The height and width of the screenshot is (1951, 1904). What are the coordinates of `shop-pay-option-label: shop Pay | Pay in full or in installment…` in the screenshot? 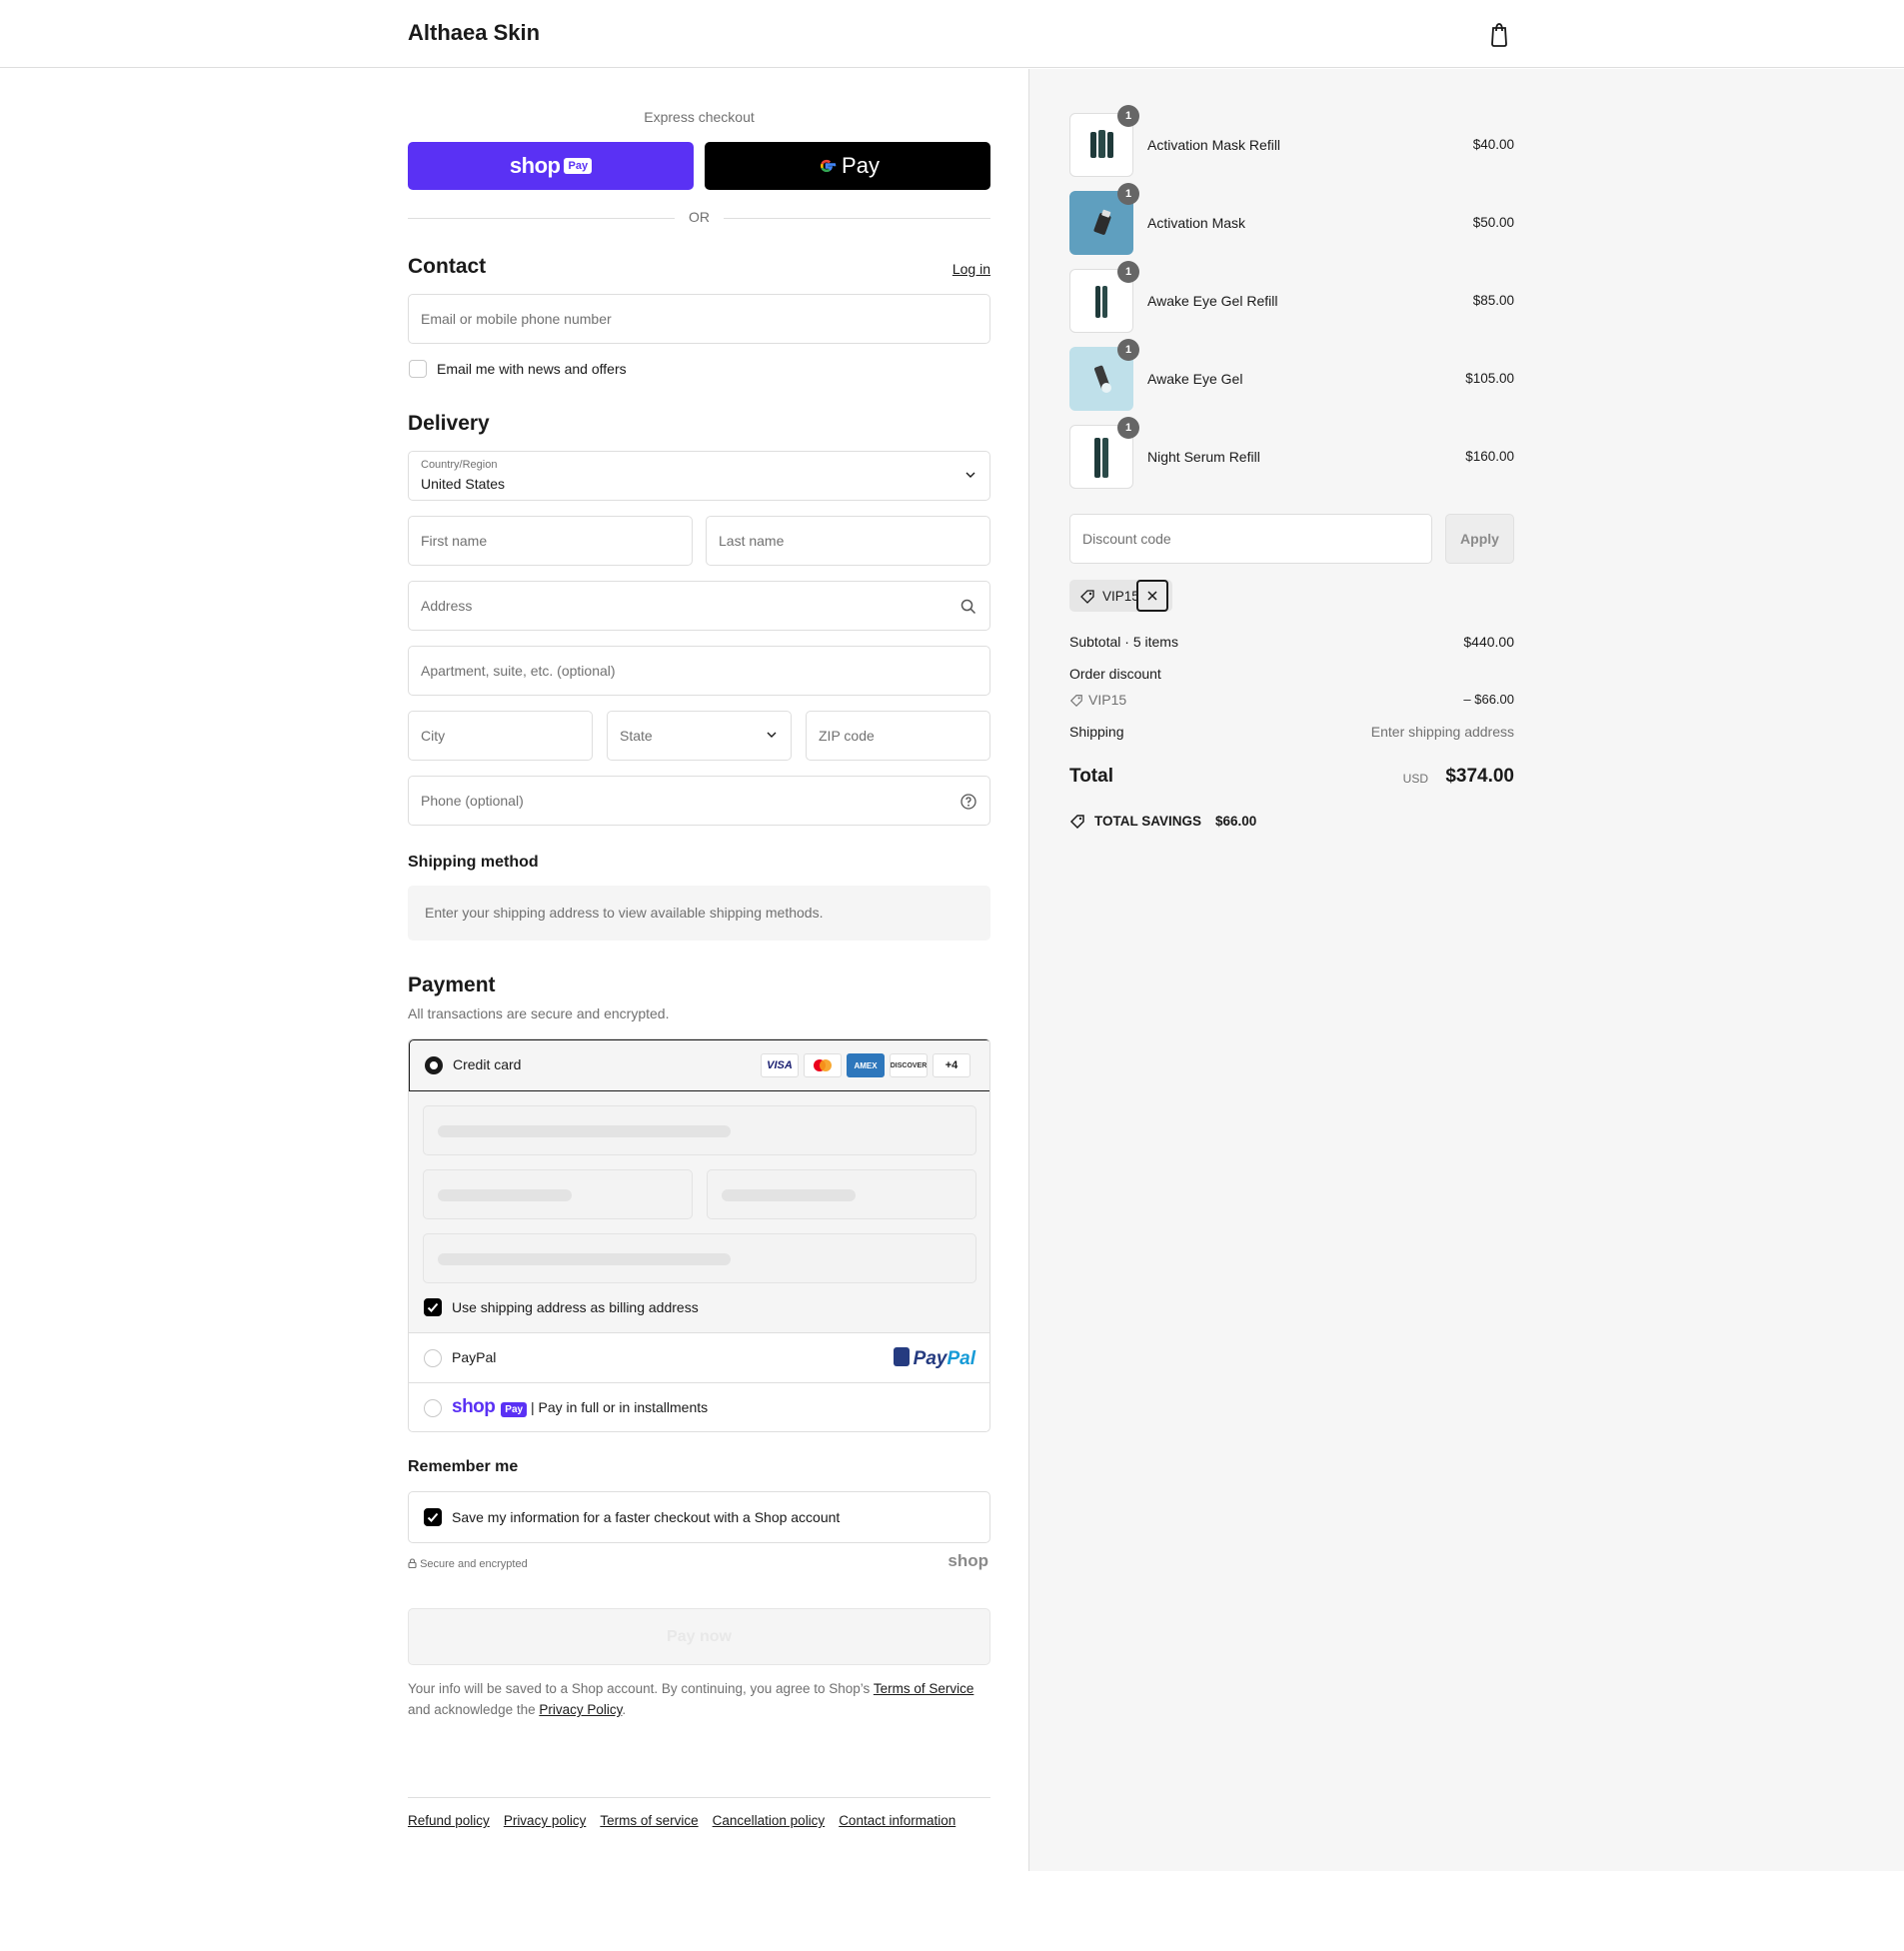 It's located at (580, 1407).